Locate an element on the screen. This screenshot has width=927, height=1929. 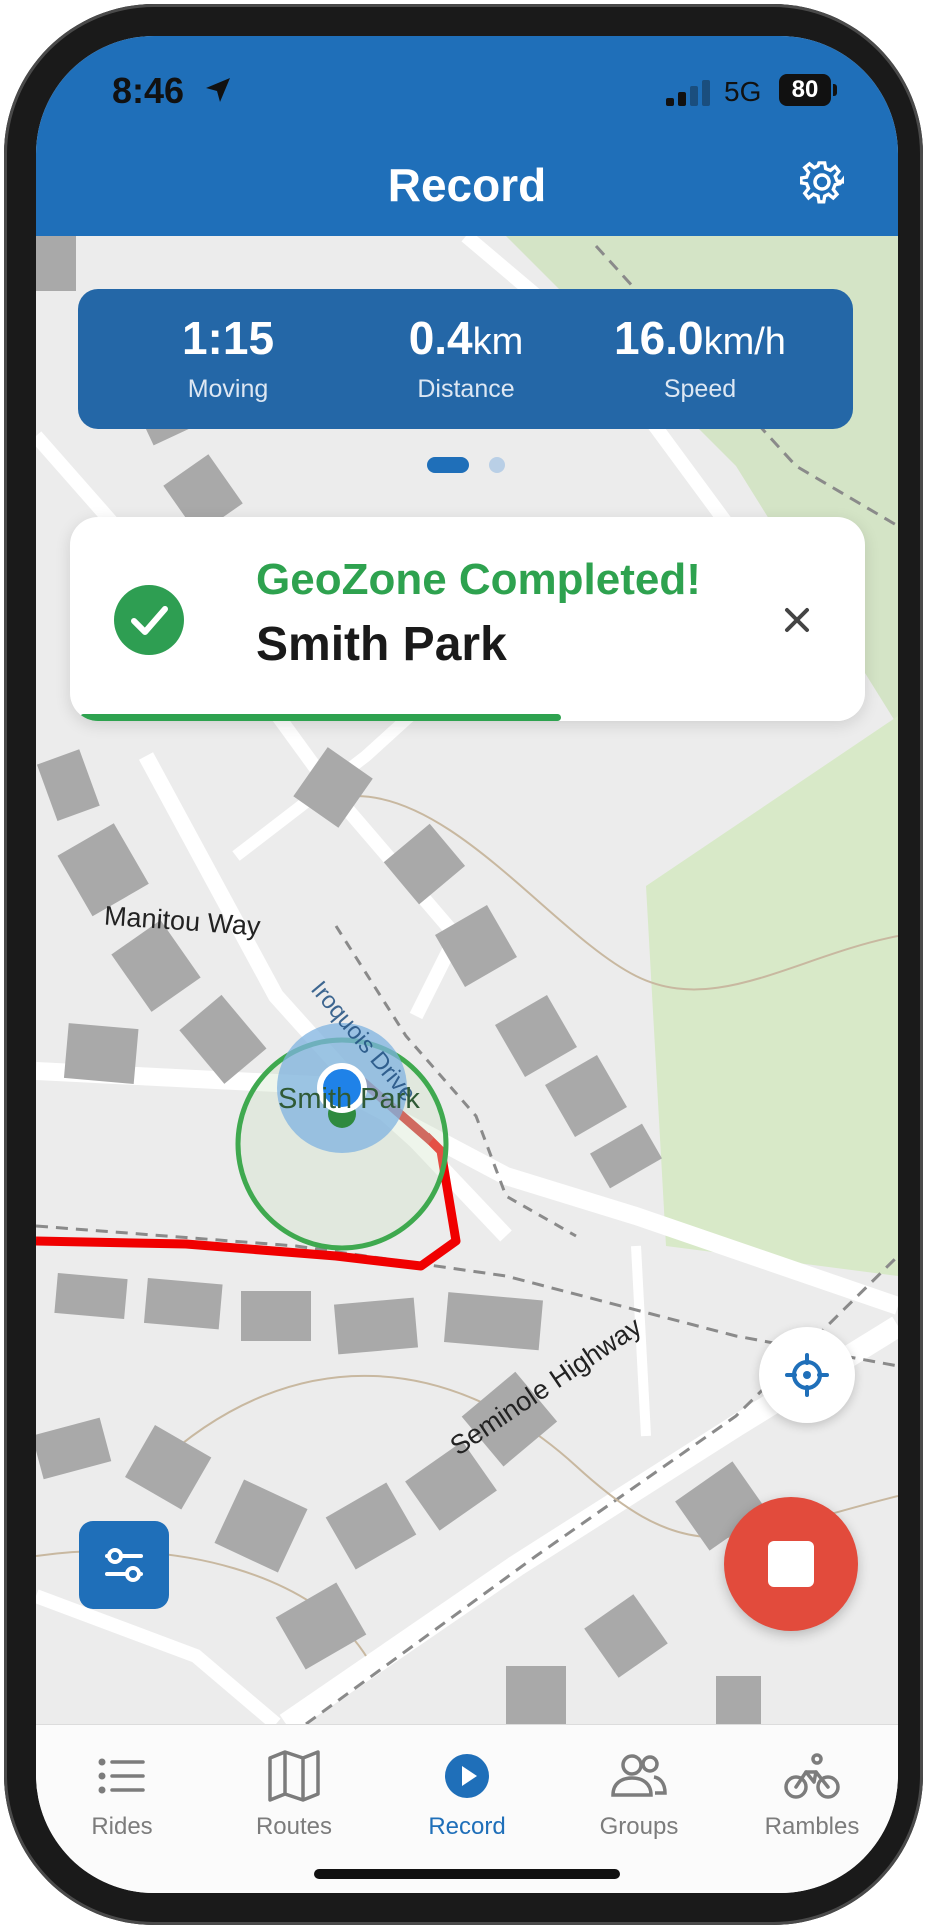
cellular-signal-icon is located at coordinates (688, 93).